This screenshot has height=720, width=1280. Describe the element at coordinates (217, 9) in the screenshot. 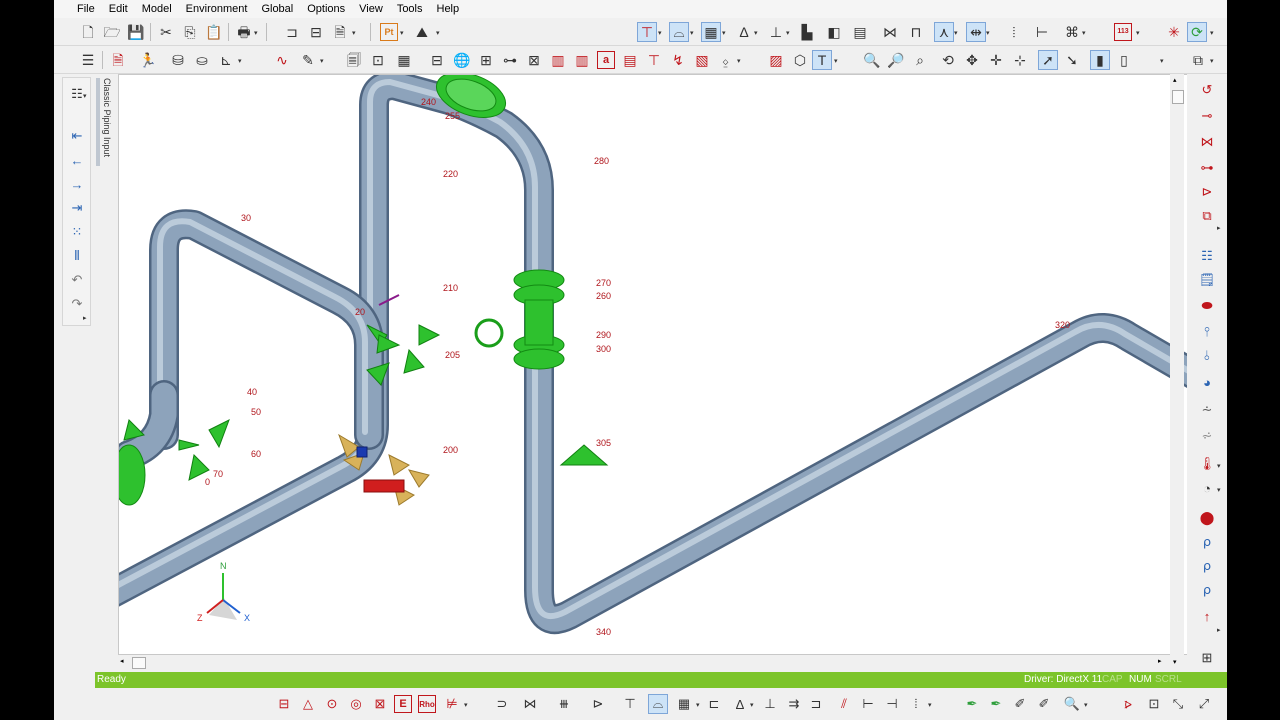

I see `menu-environment: Environment` at that location.